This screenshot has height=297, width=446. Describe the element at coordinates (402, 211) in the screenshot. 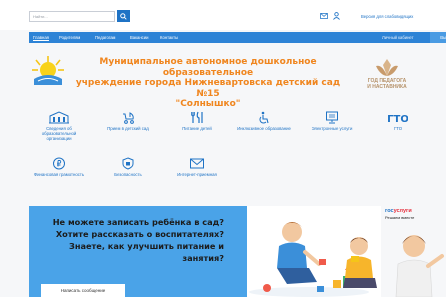

I see `gosuslugi-part2: услуги` at that location.